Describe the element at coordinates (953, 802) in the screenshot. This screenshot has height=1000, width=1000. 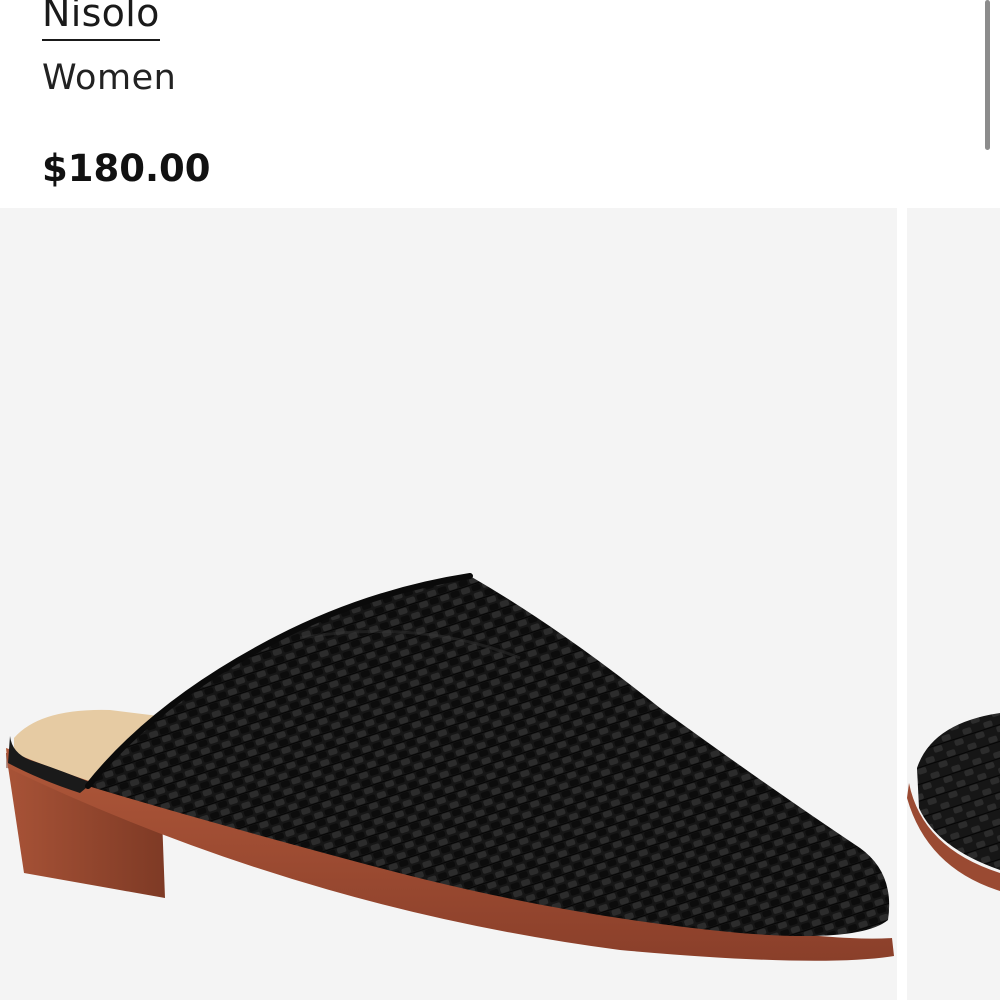
I see `black-woven-mule-photo-partial` at that location.